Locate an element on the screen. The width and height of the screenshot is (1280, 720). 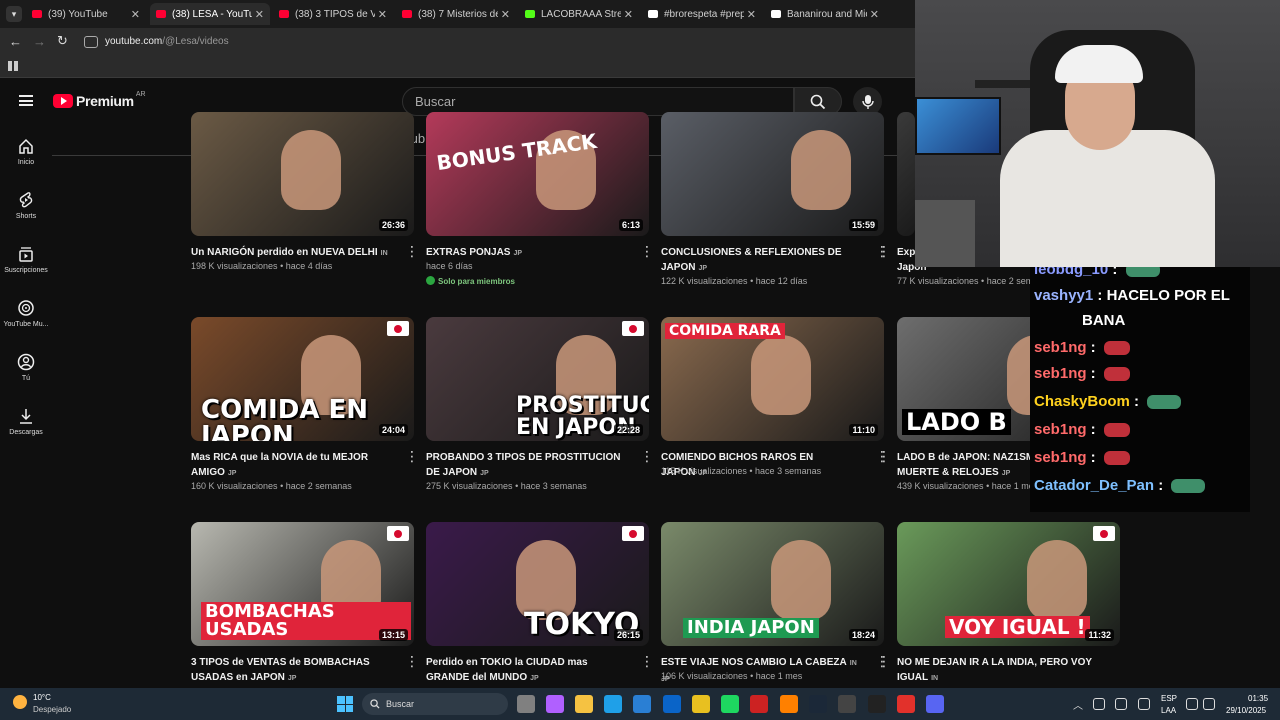
bluetooth-icon is located at coordinates (1144, 704).